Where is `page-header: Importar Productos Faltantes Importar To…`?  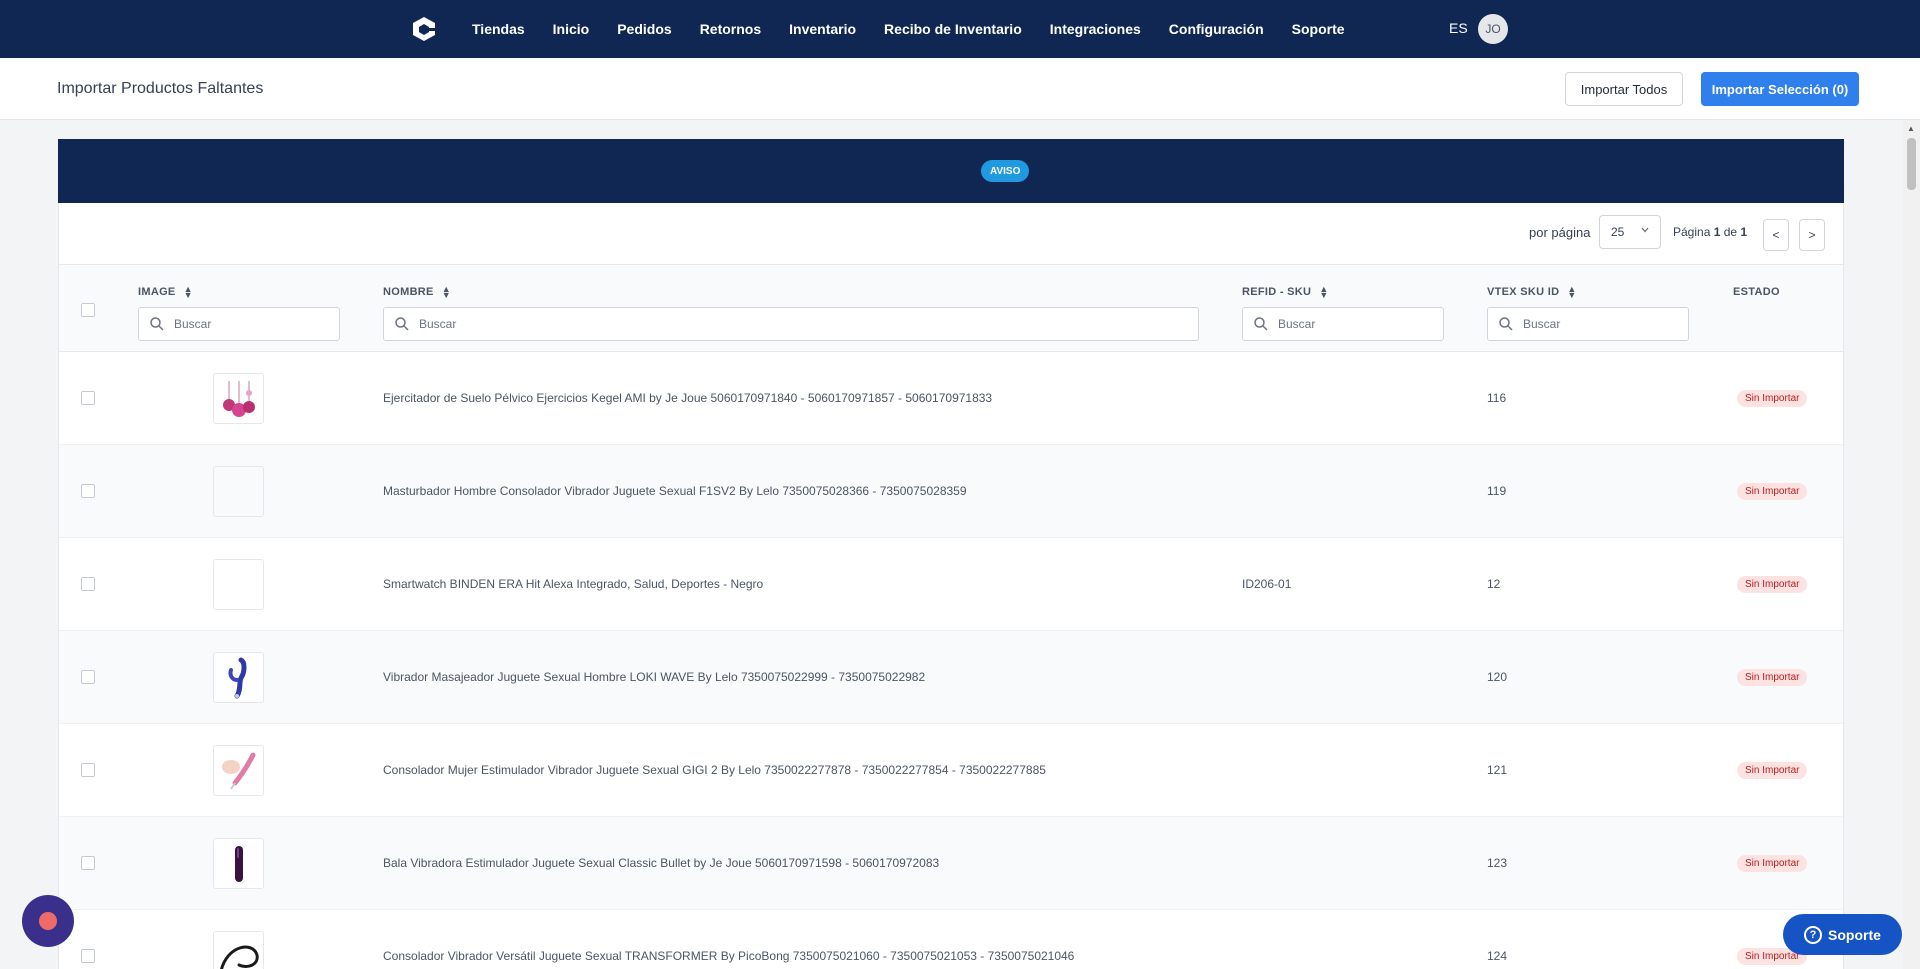 page-header: Importar Productos Faltantes Importar To… is located at coordinates (960, 89).